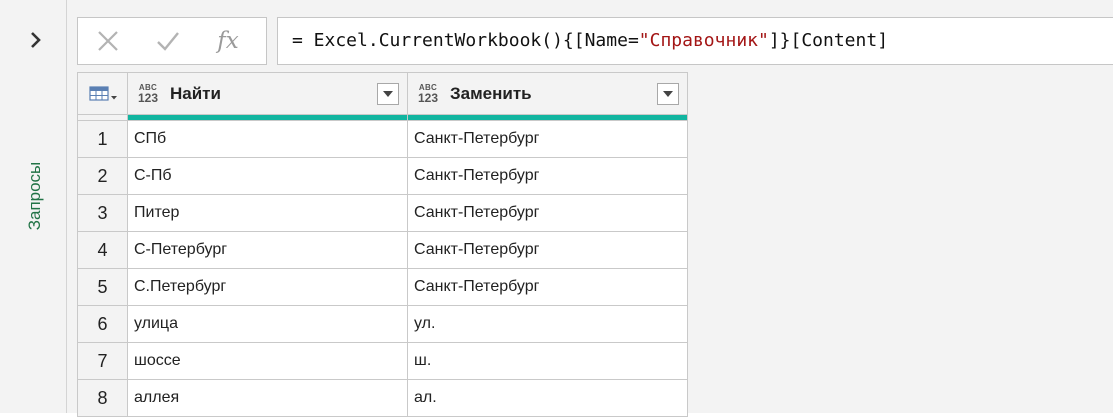  I want to click on row-number: 3, so click(102, 213).